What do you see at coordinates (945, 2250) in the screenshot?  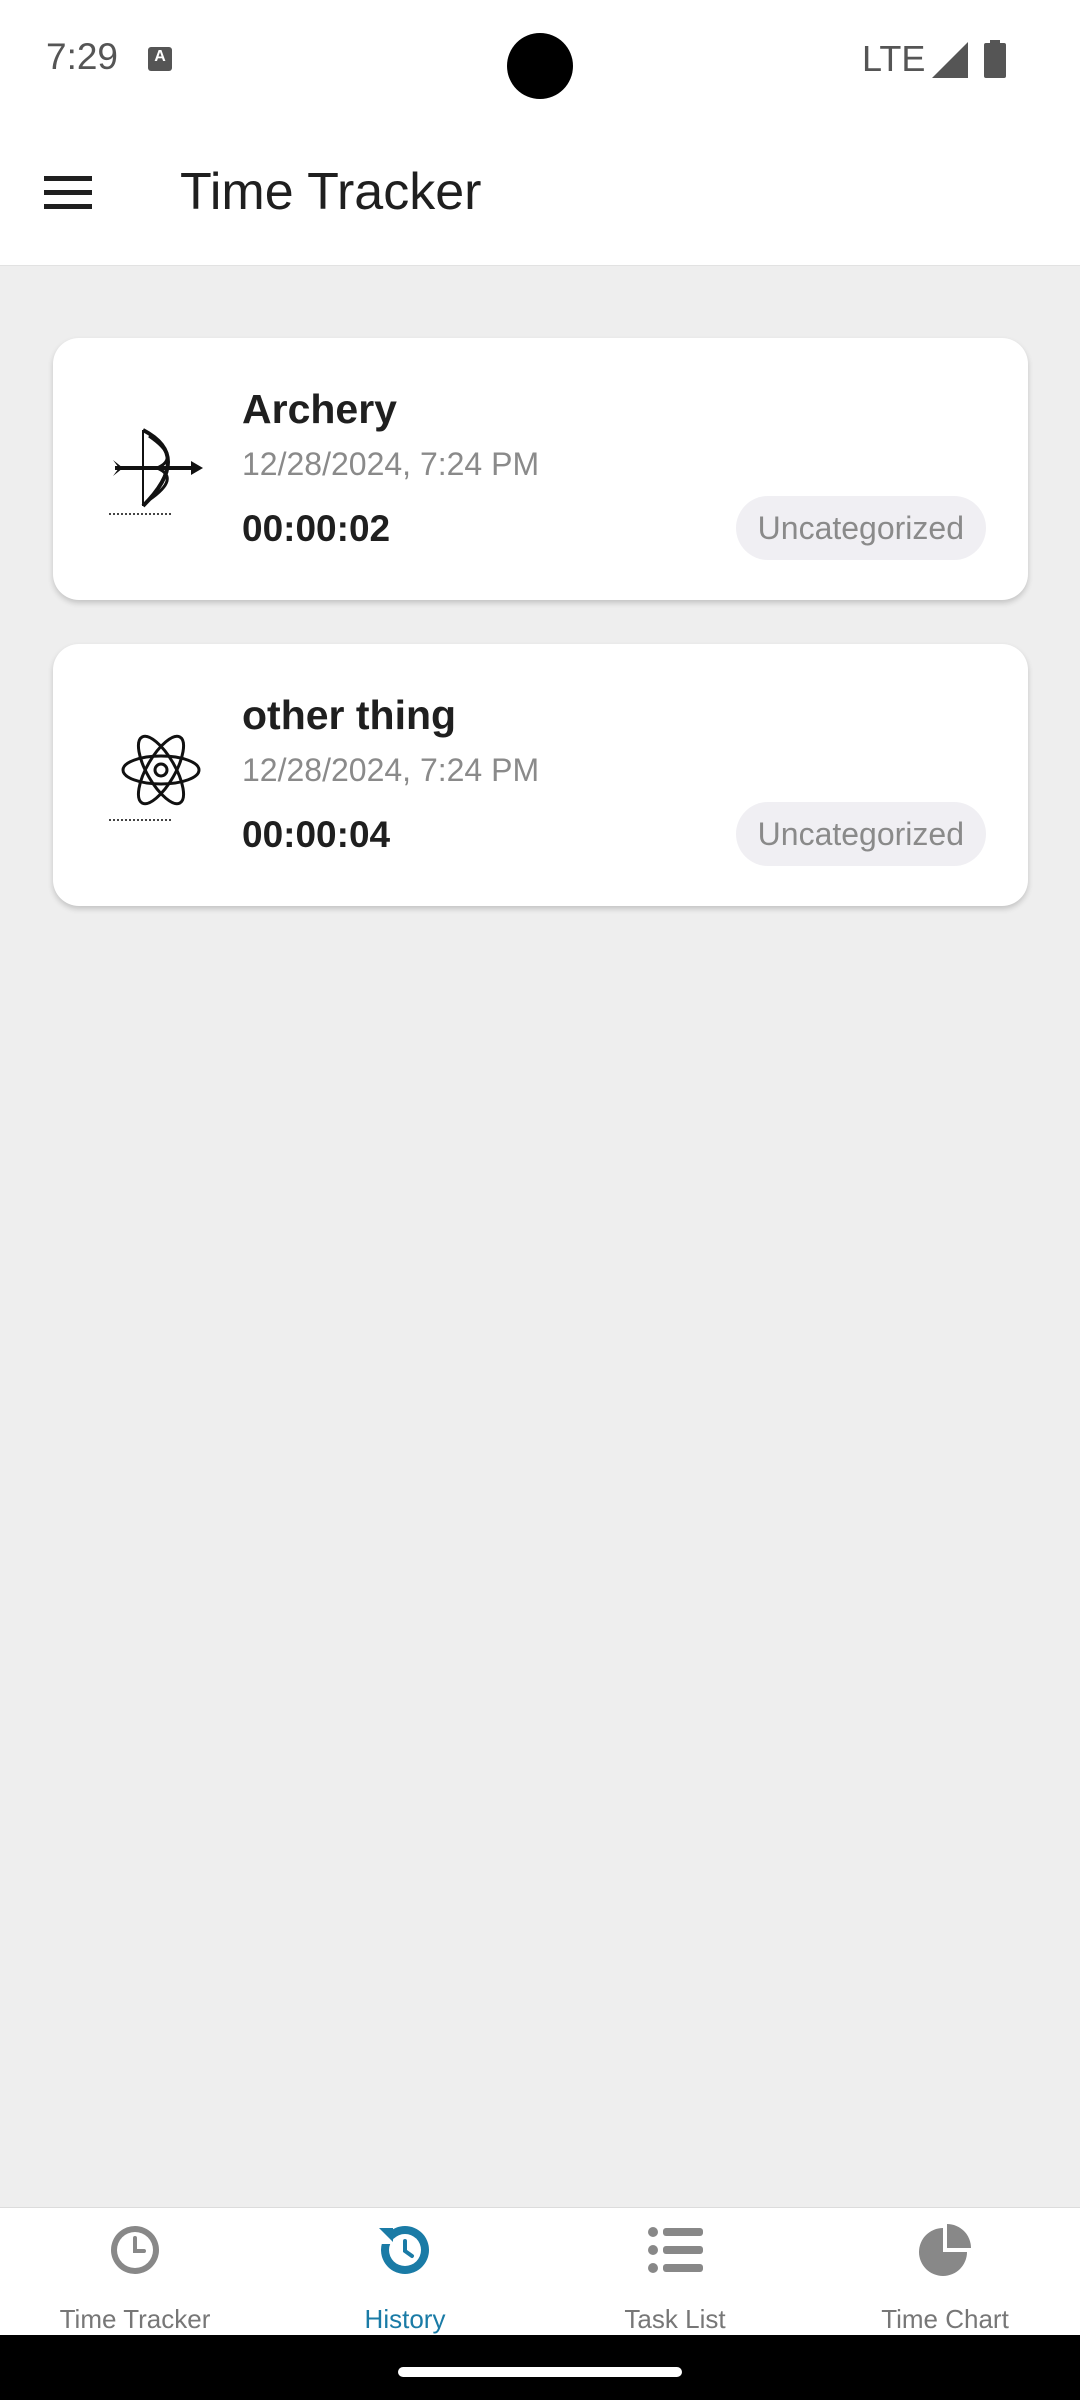 I see `pie-chart-icon` at bounding box center [945, 2250].